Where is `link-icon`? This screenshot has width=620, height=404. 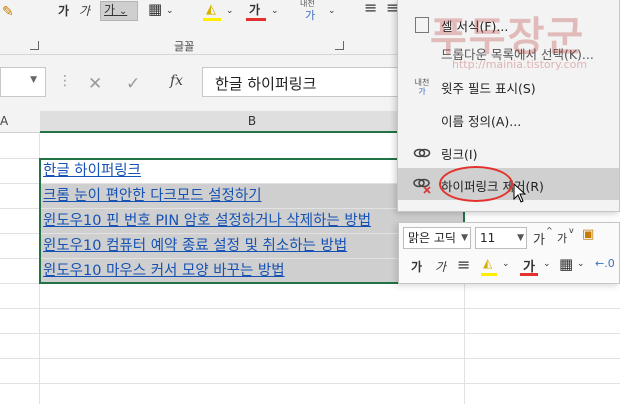 link-icon is located at coordinates (422, 153).